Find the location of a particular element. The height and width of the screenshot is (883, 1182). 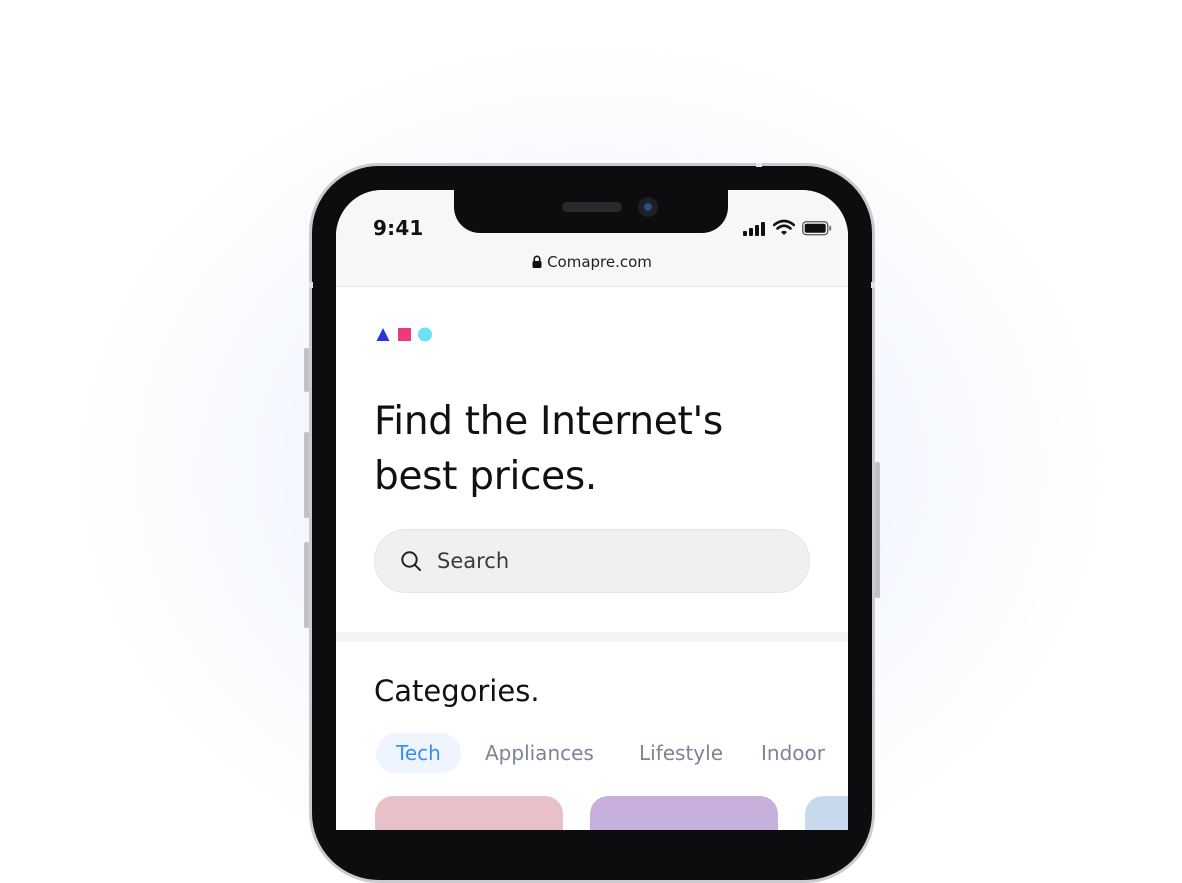

search-placeholder: Search is located at coordinates (473, 561).